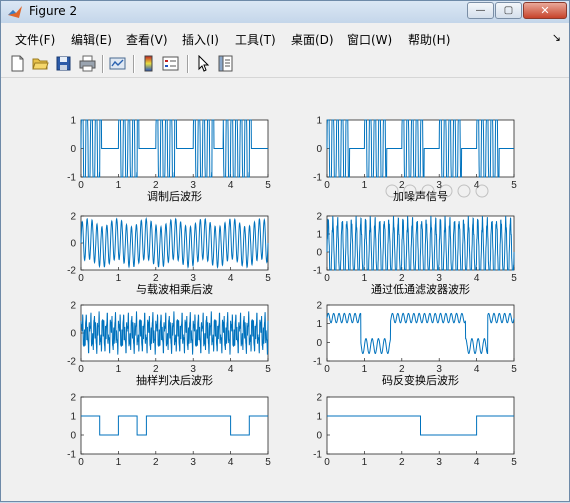 Image resolution: width=570 pixels, height=503 pixels. I want to click on minimize-icon: —, so click(480, 10).